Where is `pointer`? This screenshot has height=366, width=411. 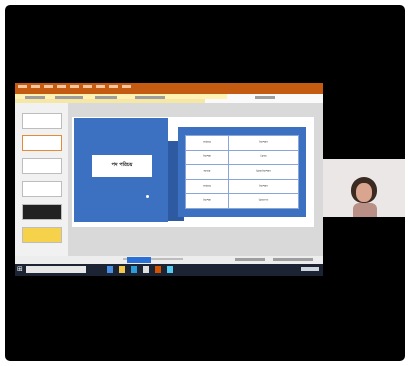 pointer is located at coordinates (147, 196).